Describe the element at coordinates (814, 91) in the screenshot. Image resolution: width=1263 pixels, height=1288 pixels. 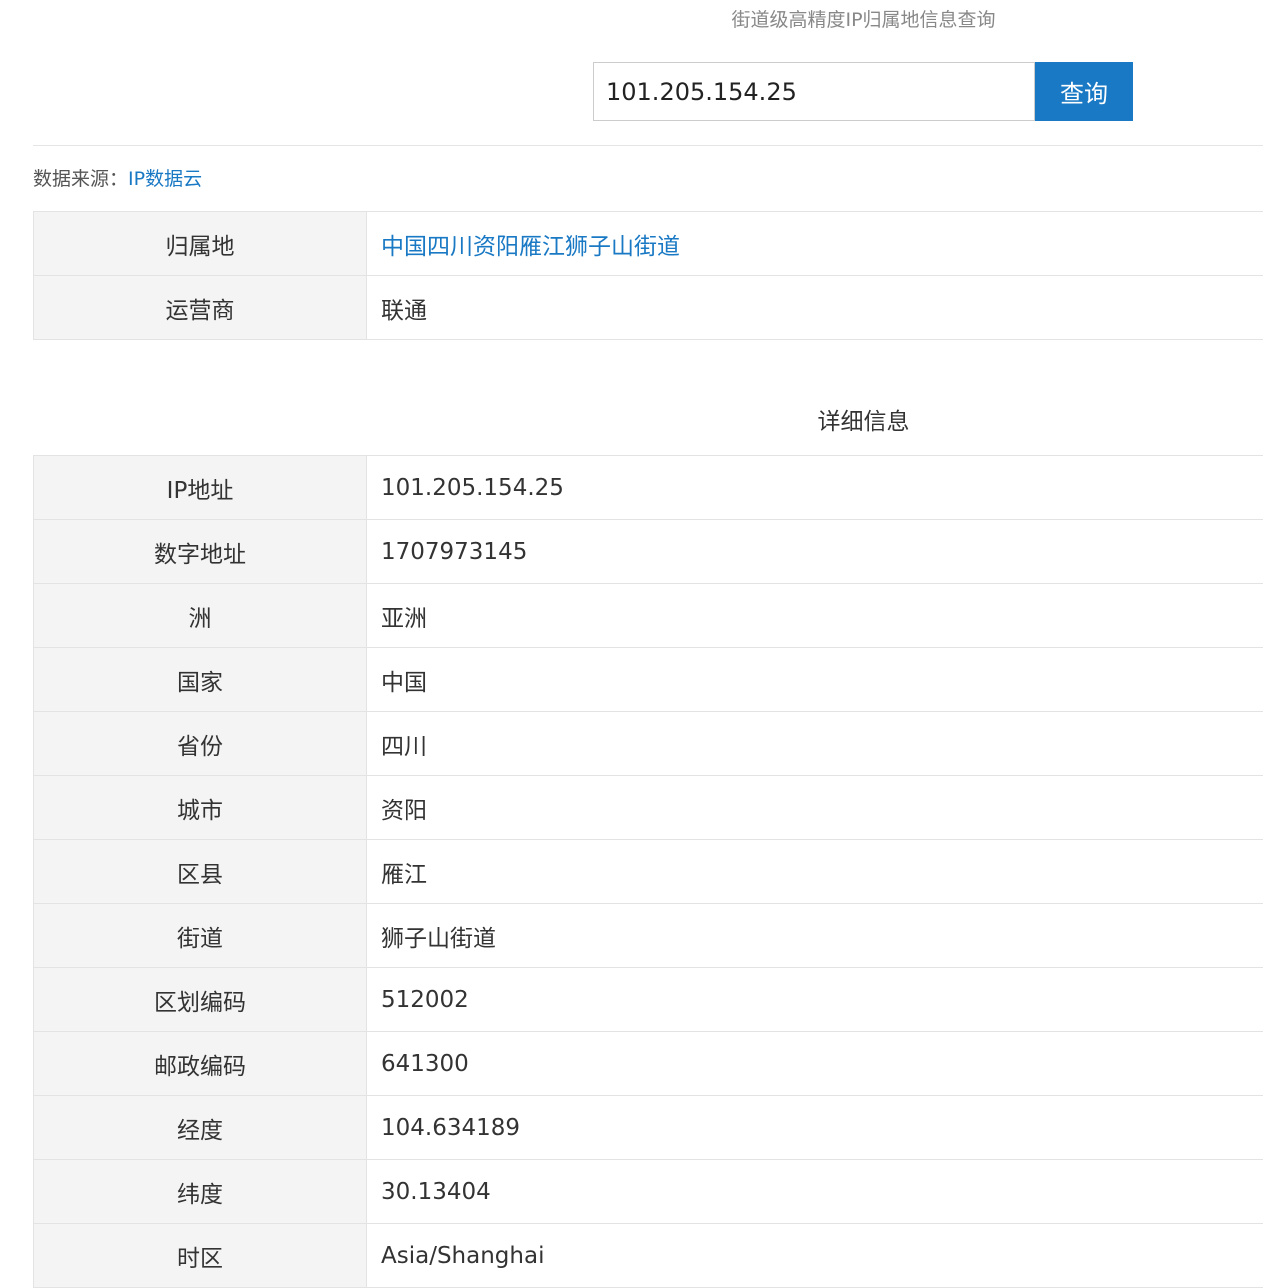
I see `ip-search-input` at that location.